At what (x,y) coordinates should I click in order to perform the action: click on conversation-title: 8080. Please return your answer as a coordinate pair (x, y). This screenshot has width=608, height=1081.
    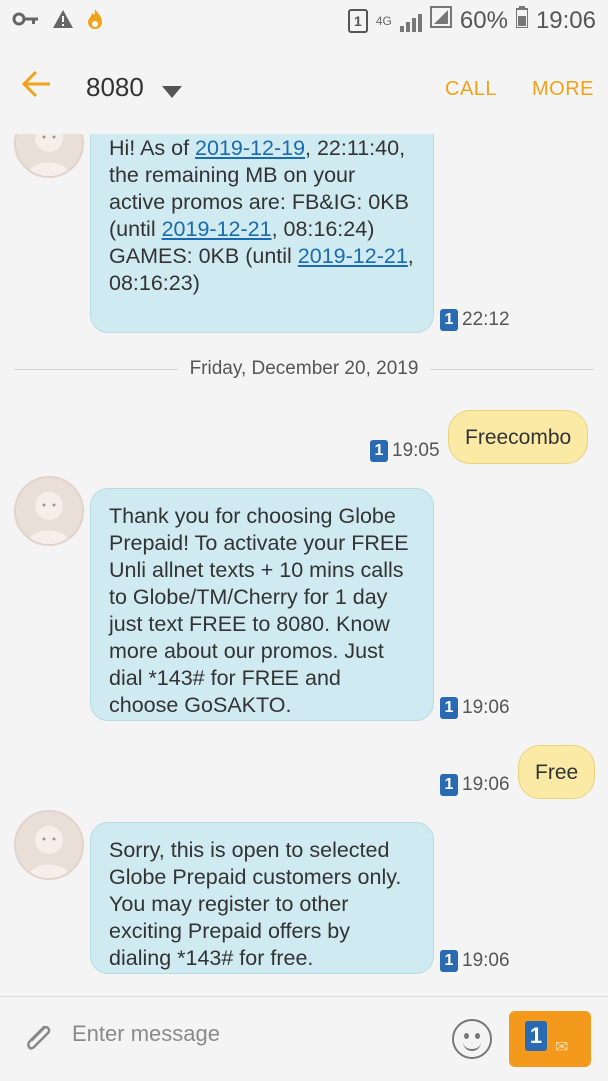
    Looking at the image, I should click on (115, 87).